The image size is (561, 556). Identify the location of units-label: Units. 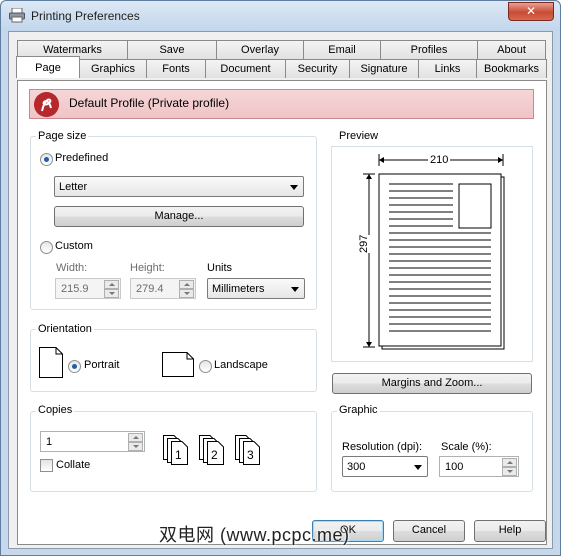
(220, 268).